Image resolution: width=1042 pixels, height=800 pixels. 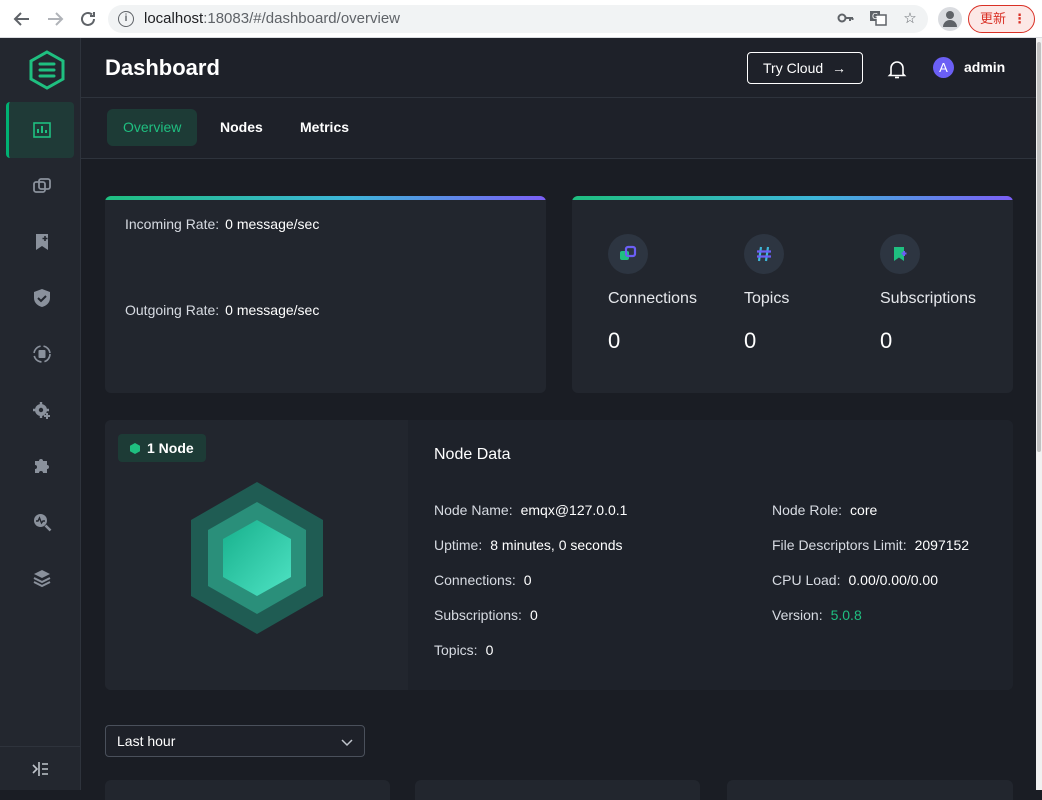 What do you see at coordinates (875, 16) in the screenshot?
I see `svg-text: G` at bounding box center [875, 16].